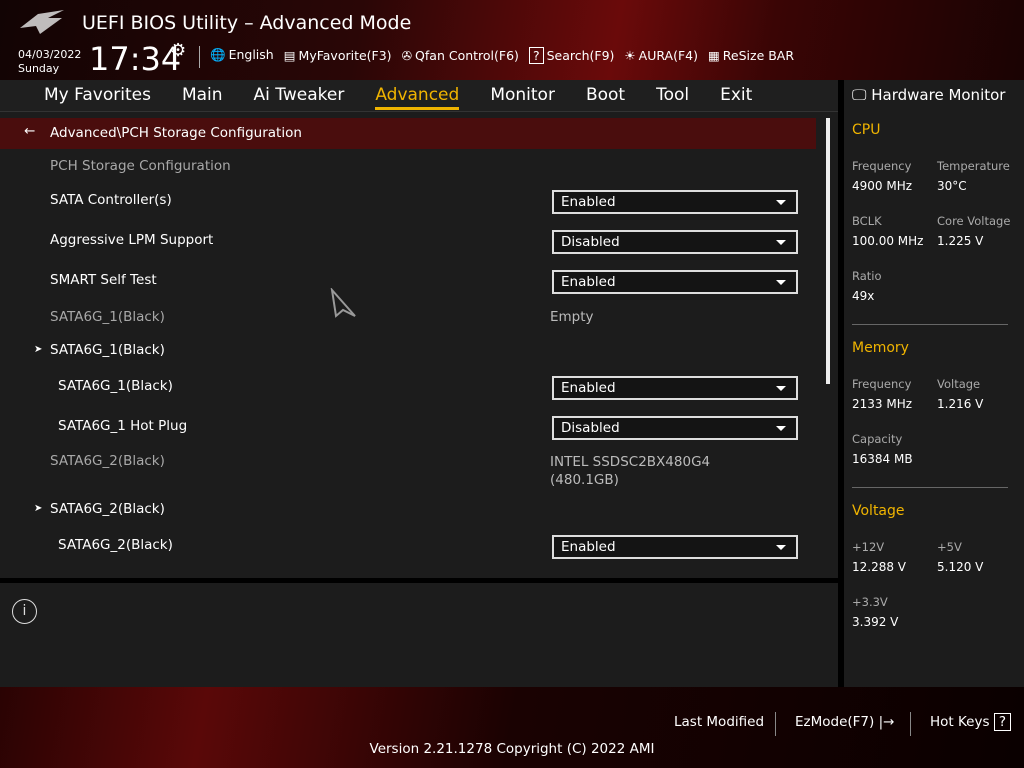  What do you see at coordinates (630, 471) in the screenshot?
I see `port2-info-value: INTEL SSDSC2BX480G4 (480.1GB)` at bounding box center [630, 471].